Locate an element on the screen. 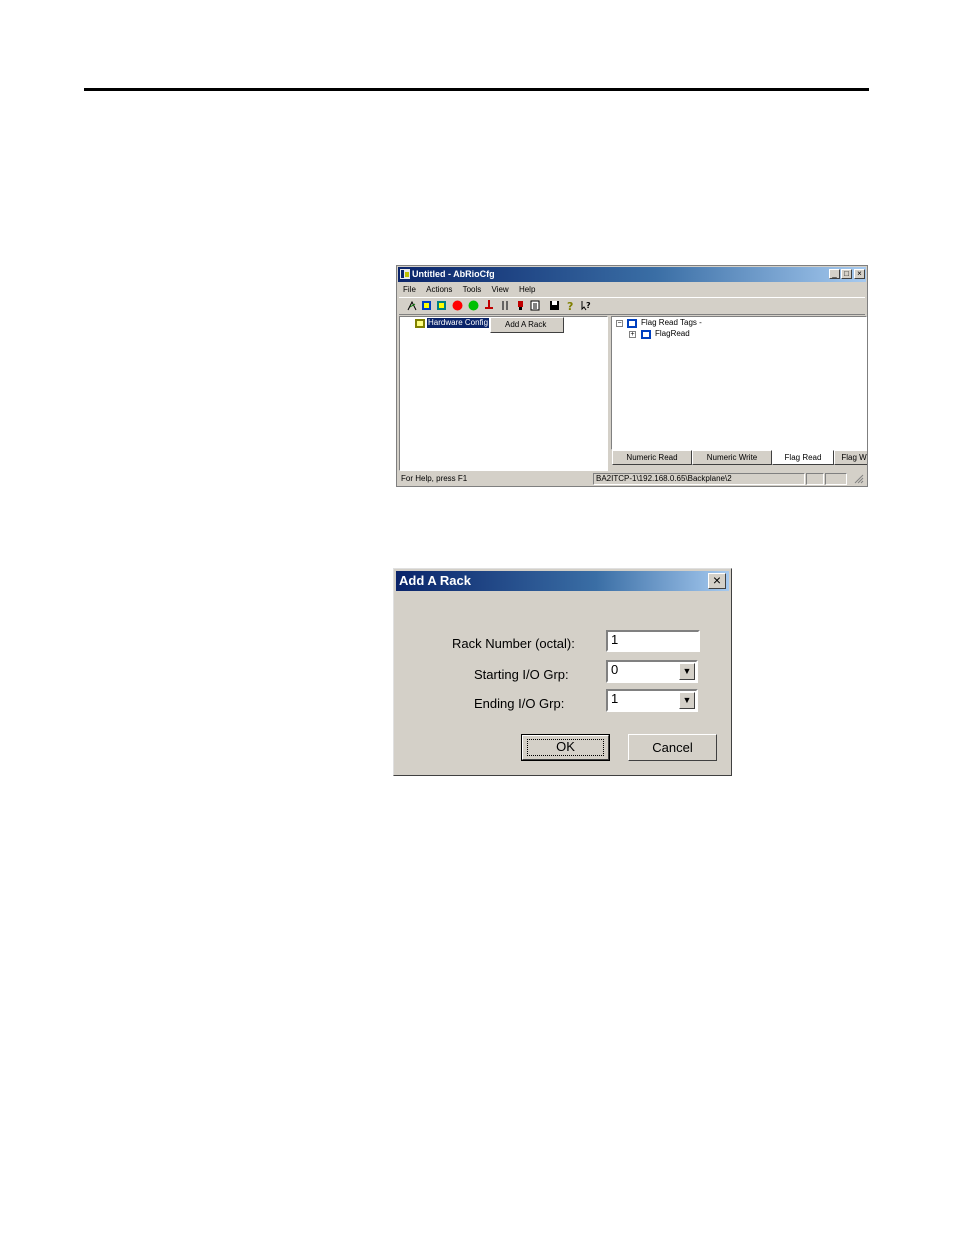 This screenshot has height=1235, width=954. config-icon is located at coordinates (426, 305).